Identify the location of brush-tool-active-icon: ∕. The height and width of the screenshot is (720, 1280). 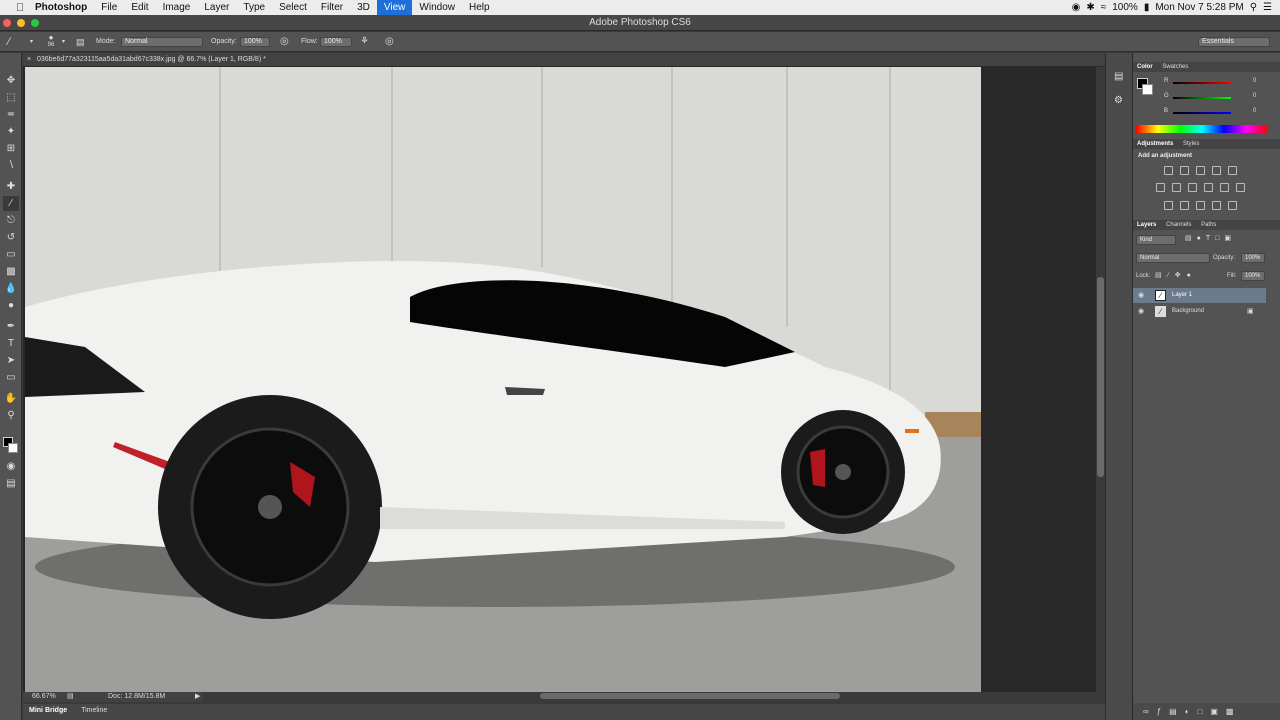
(11, 203).